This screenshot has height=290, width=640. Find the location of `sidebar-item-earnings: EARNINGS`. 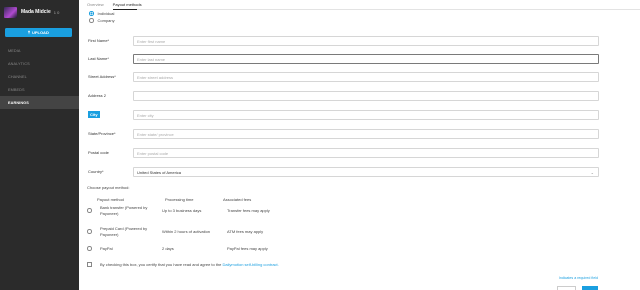

sidebar-item-earnings: EARNINGS is located at coordinates (39, 102).